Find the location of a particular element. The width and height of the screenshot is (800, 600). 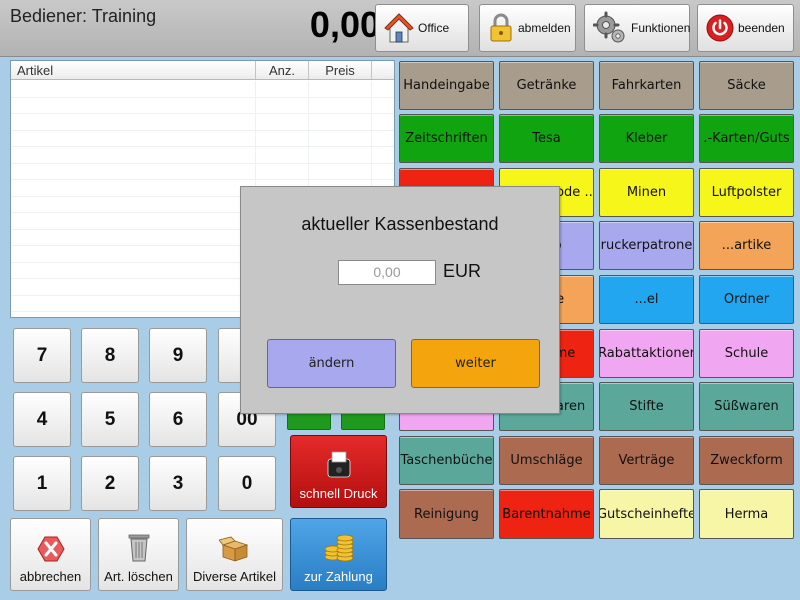

continue-button: weiter is located at coordinates (475, 363).